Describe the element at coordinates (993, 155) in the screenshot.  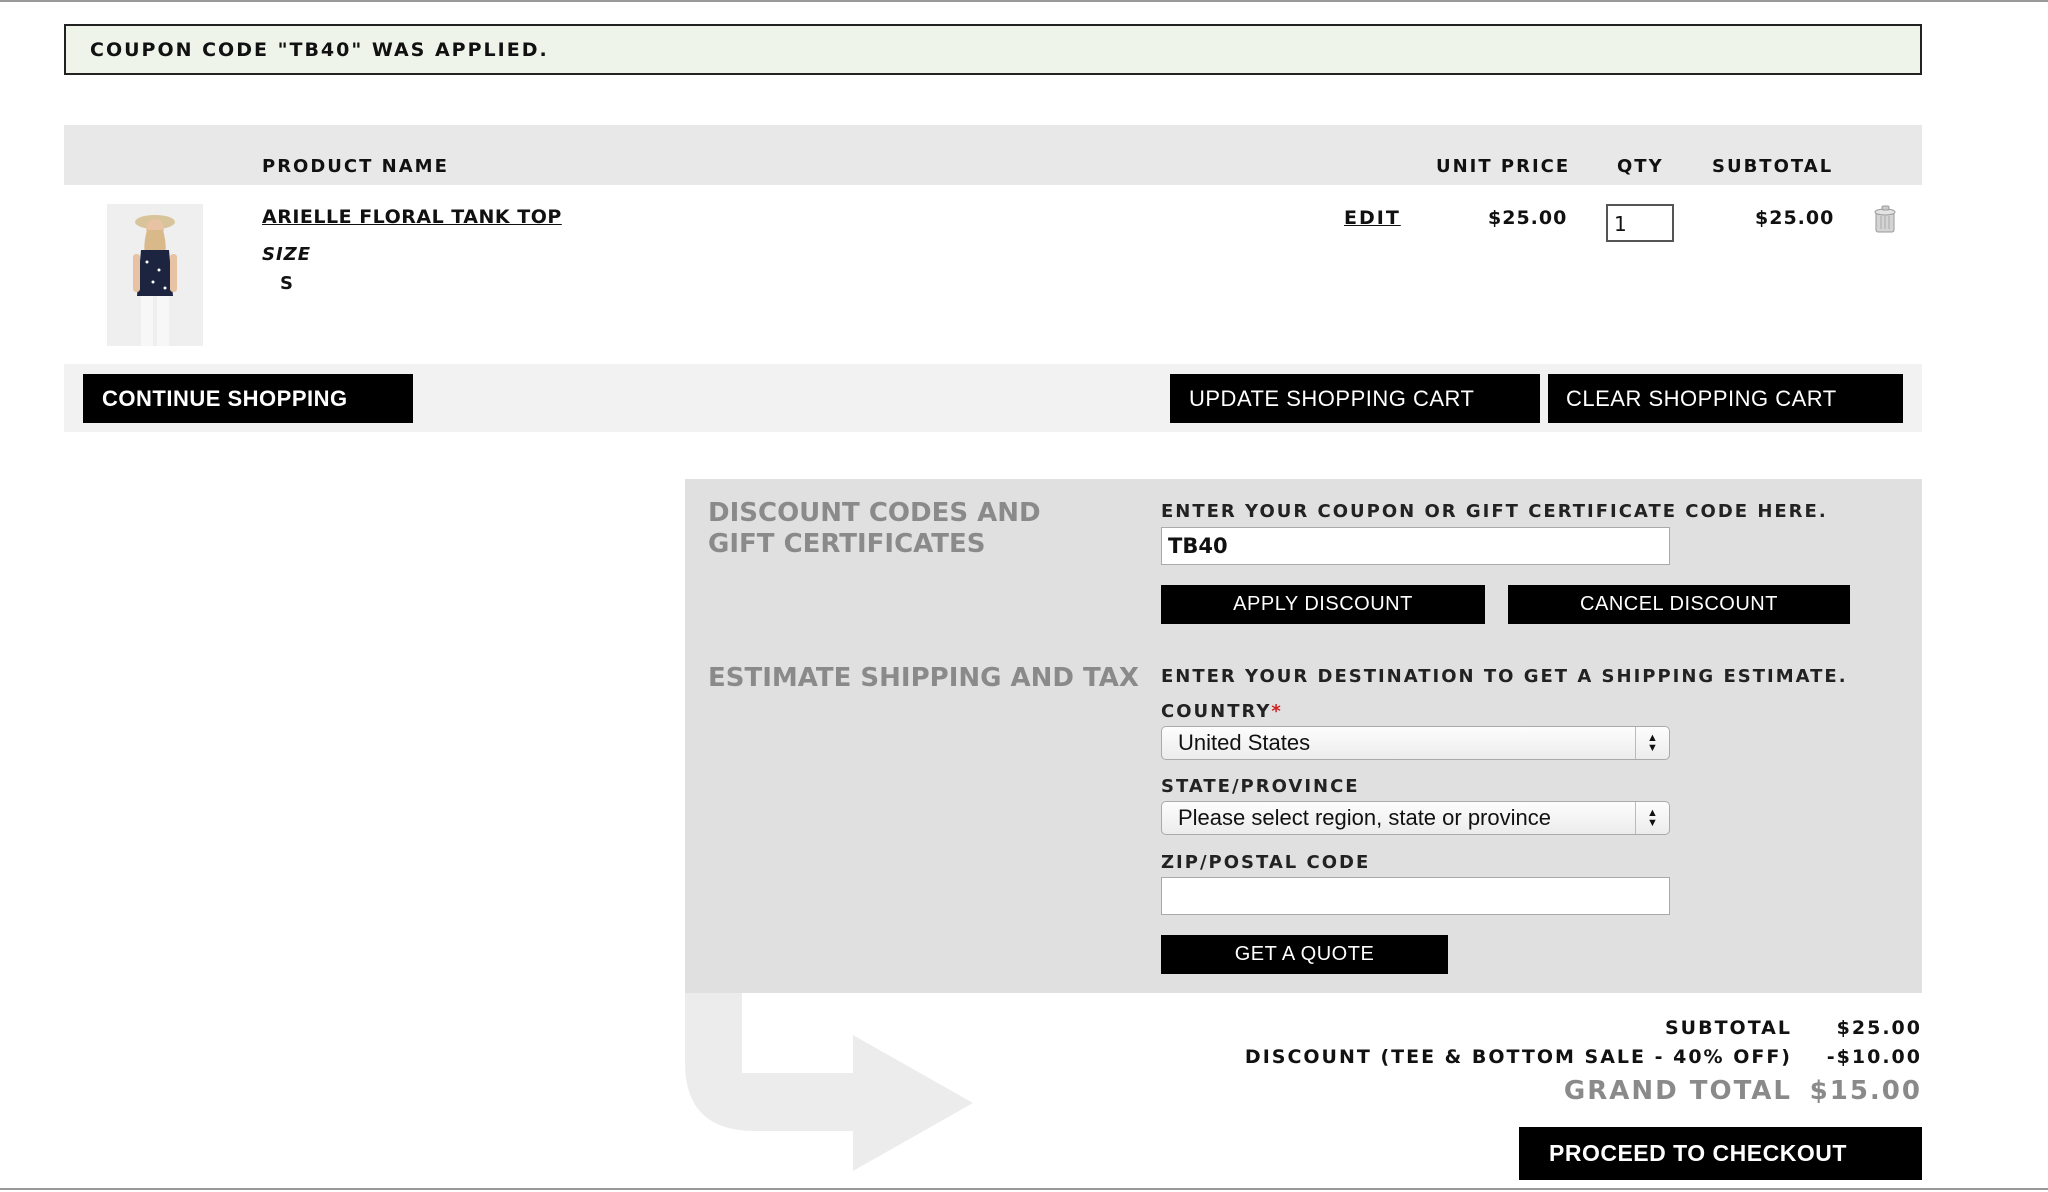
I see `cart-table-header: PRODUCT NAME UNIT PRICE QTY SUBTOTAL` at that location.